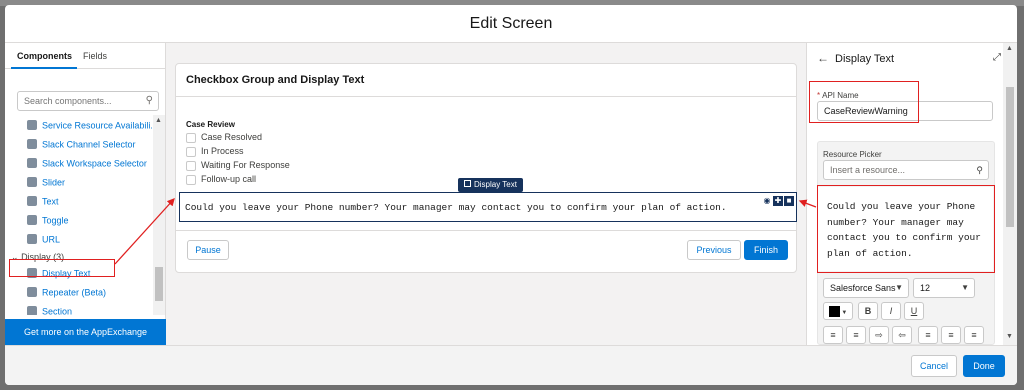 The height and width of the screenshot is (390, 1024). Describe the element at coordinates (85, 332) in the screenshot. I see `appexchange-link: Get more on the AppExchange` at that location.